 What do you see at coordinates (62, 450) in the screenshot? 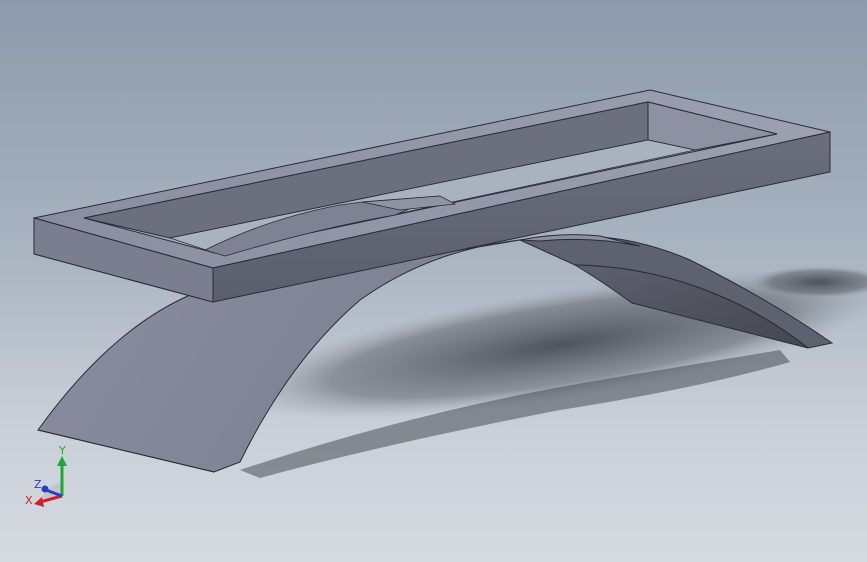
I see `y-axis-label: Y` at bounding box center [62, 450].